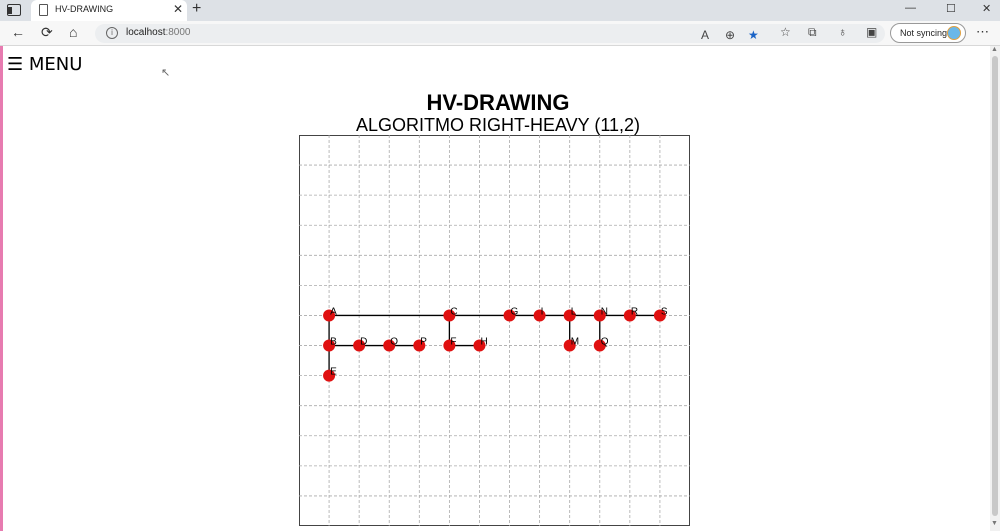 This screenshot has width=1000, height=531. I want to click on node-label-P: P, so click(423, 342).